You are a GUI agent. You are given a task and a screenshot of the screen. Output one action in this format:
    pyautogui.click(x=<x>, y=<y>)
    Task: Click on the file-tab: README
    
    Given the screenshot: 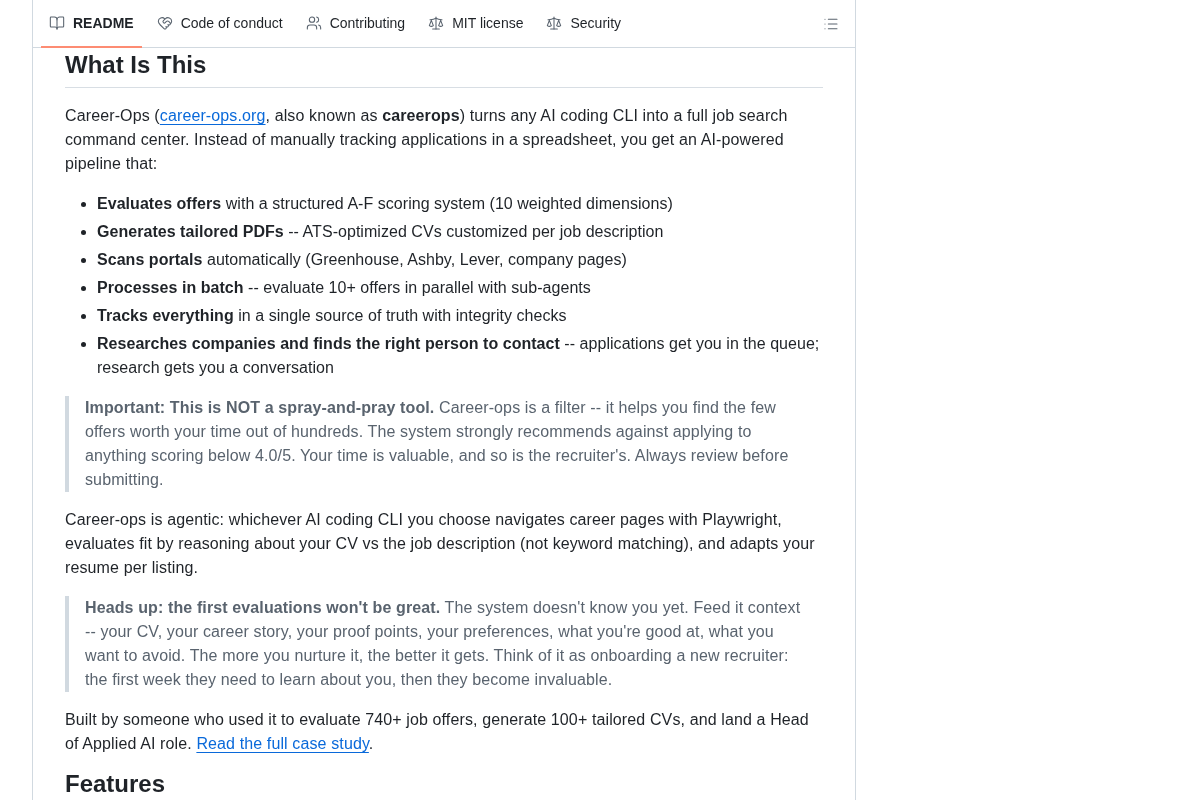 What is the action you would take?
    pyautogui.click(x=91, y=24)
    